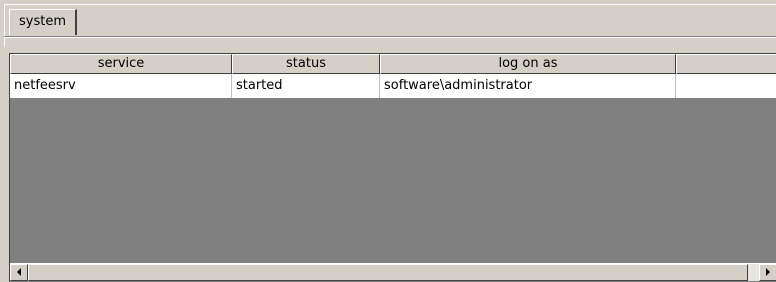  I want to click on table-row: netfeesrv started software\administrator, so click(393, 86).